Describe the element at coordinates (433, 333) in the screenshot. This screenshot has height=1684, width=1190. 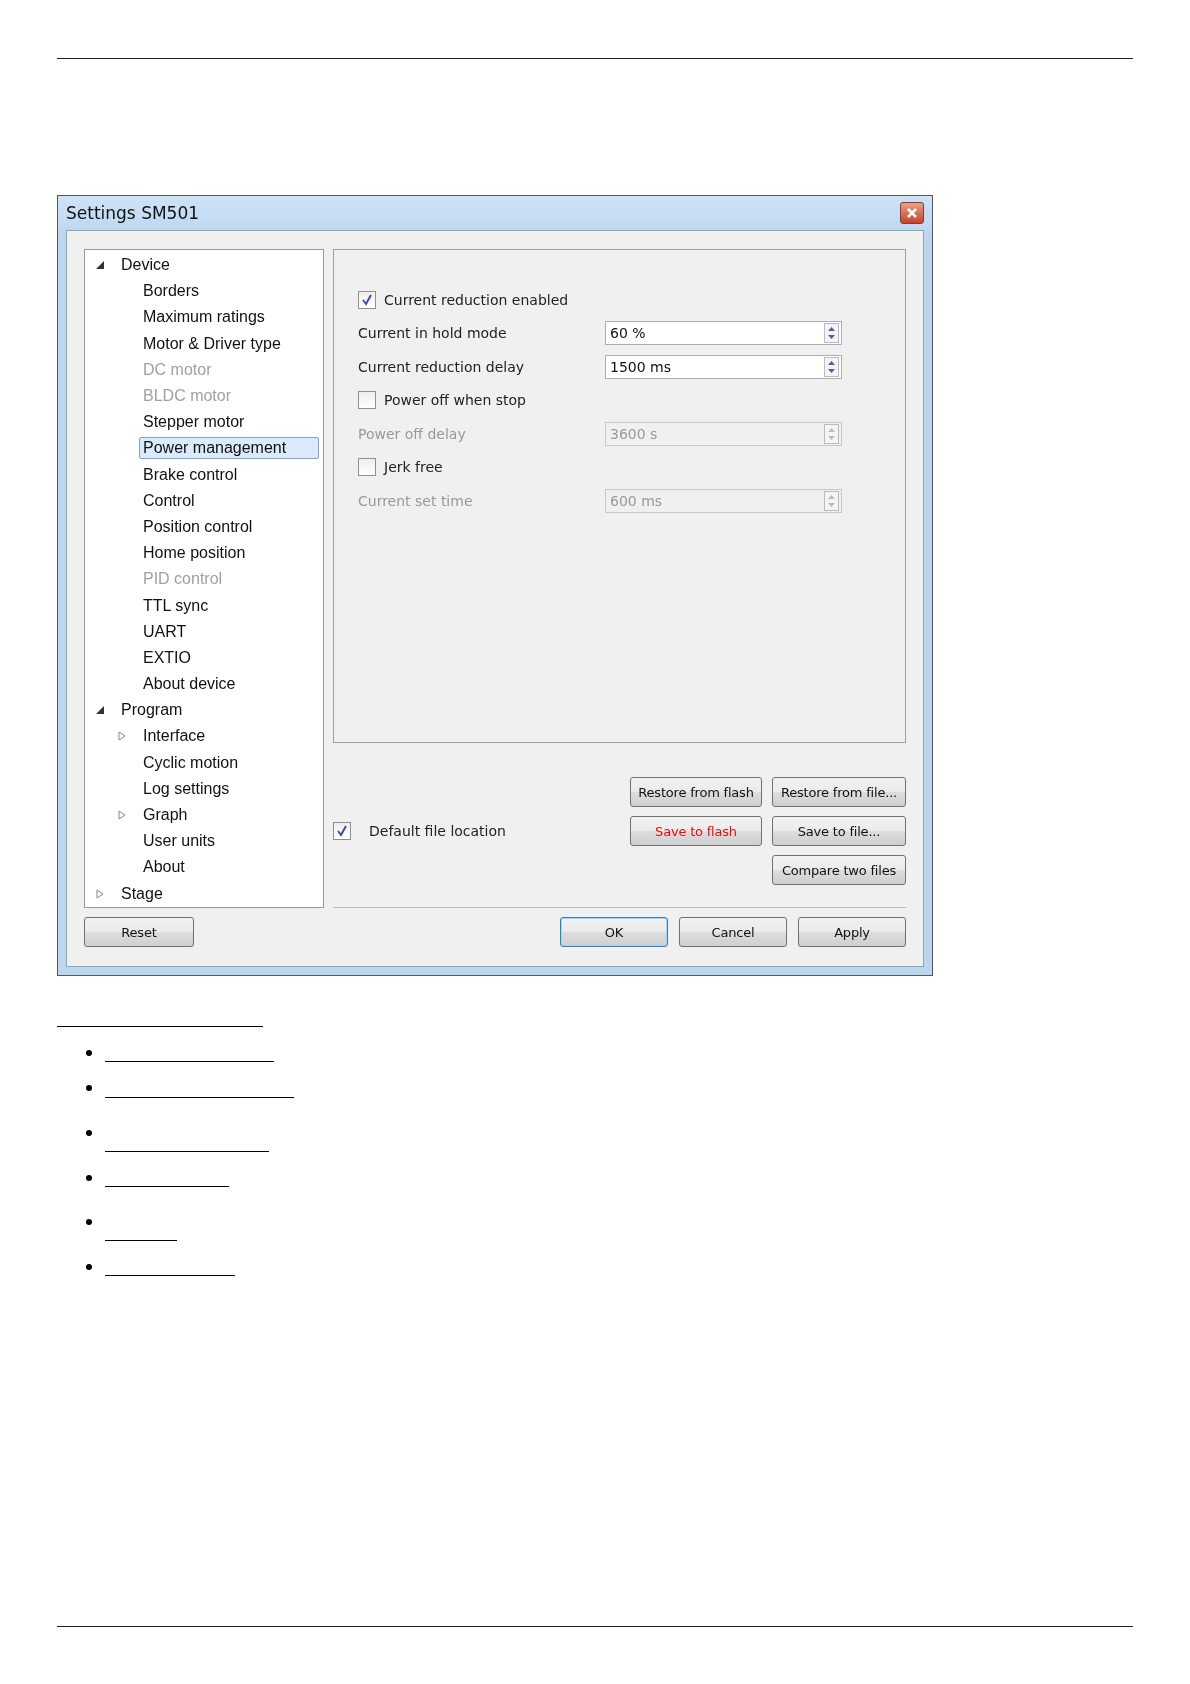
I see `field-label: Current in hold mode` at that location.